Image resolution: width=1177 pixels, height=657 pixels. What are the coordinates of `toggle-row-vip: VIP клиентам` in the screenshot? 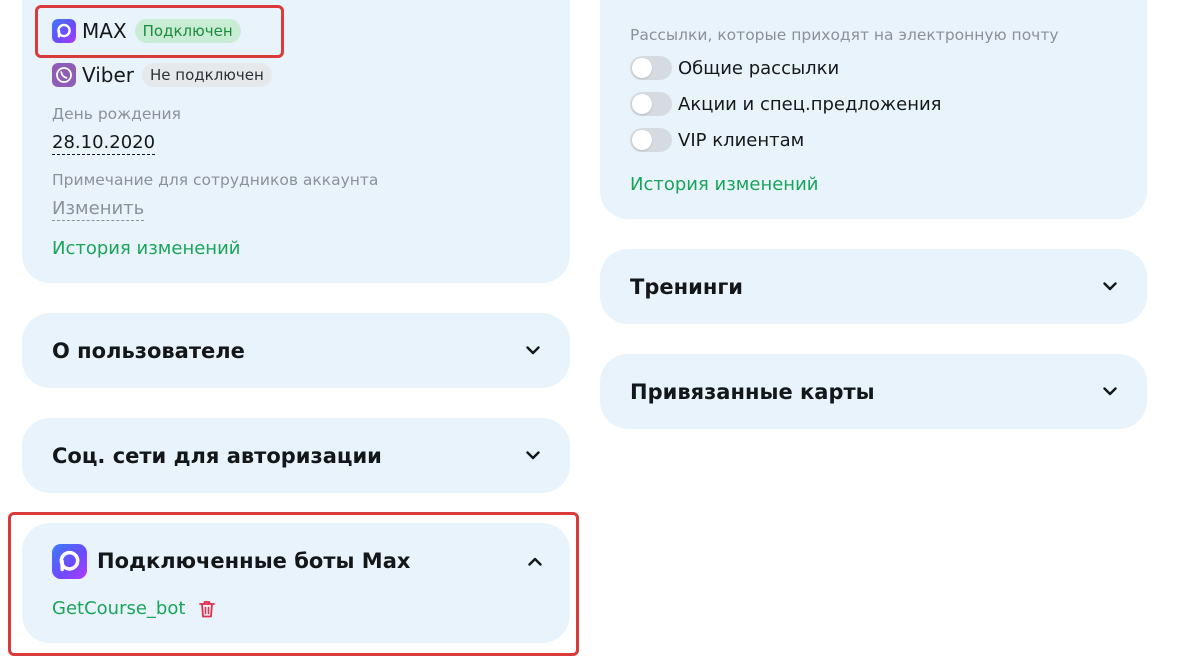 It's located at (717, 140).